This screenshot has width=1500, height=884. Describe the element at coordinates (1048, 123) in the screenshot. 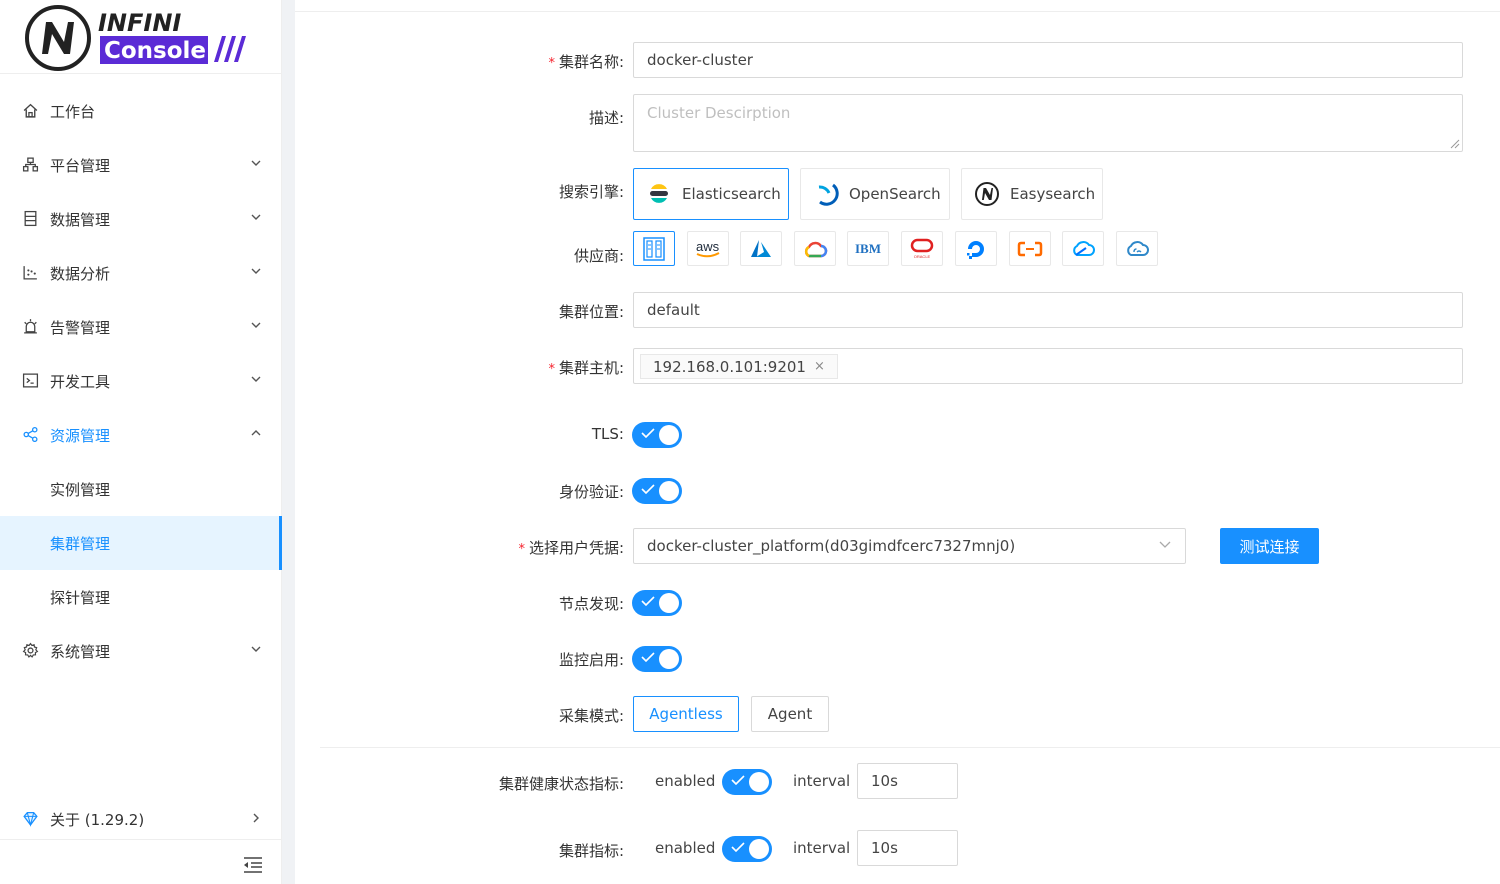

I see `description-textarea: Cluster Descirption` at that location.